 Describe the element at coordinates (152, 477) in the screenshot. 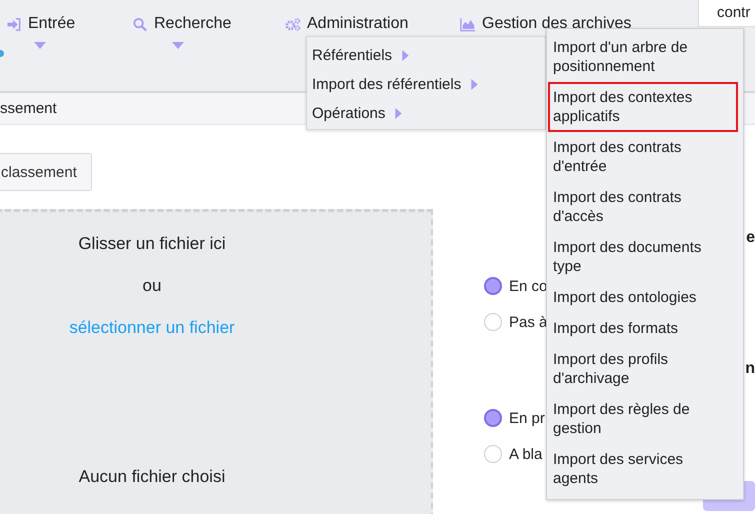

I see `file-status: Aucun fichier choisi` at that location.